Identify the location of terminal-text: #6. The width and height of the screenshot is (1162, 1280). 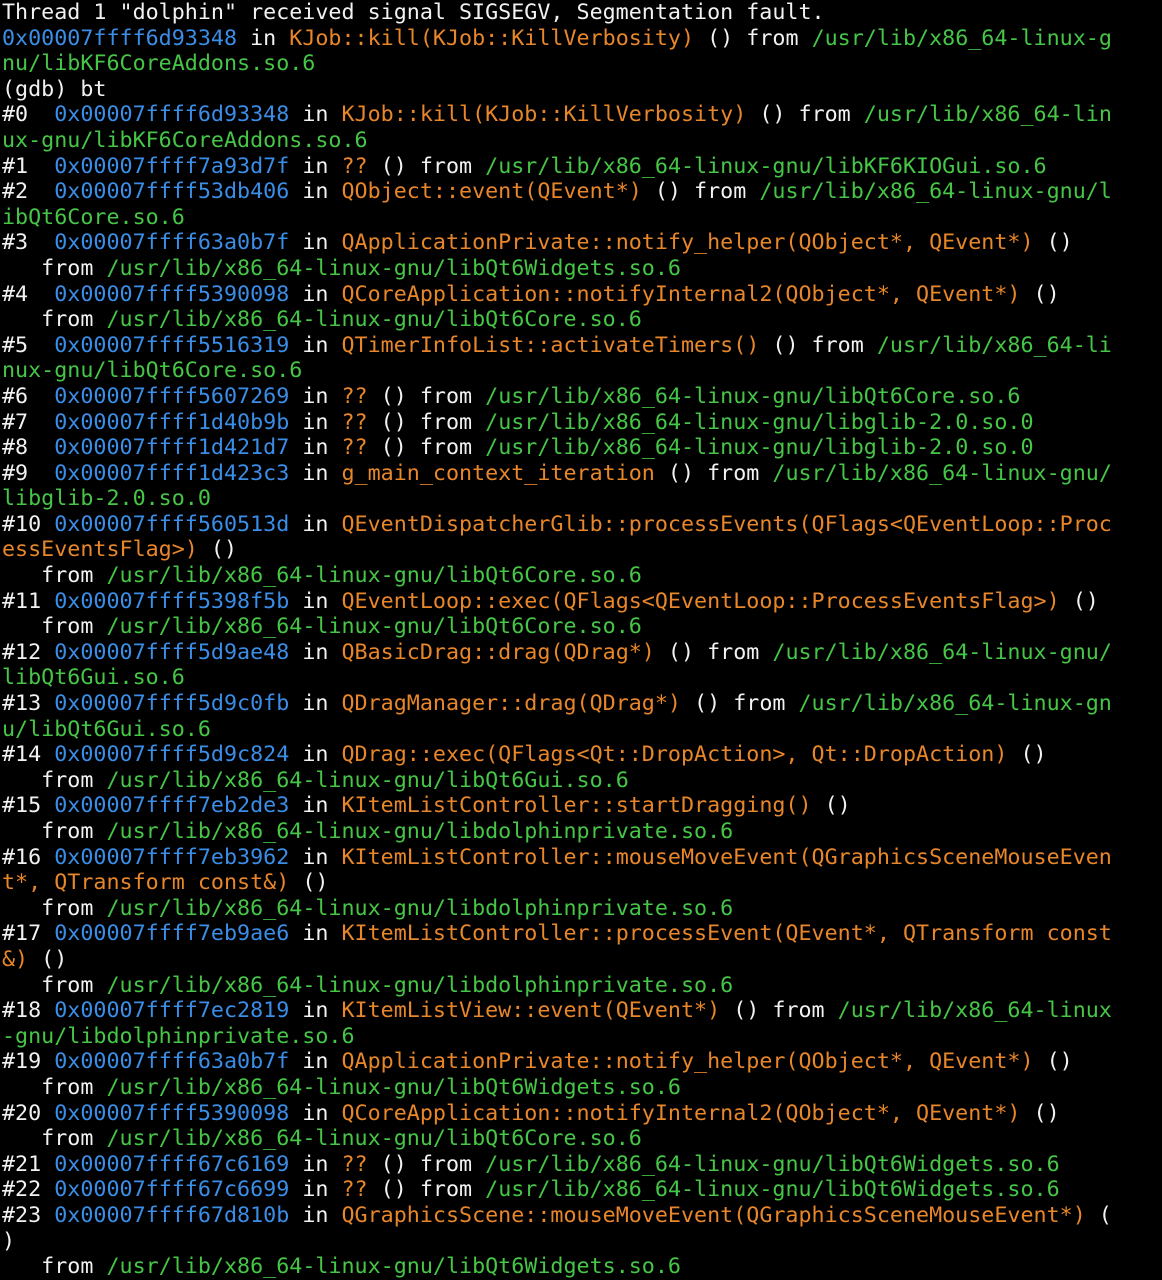
(28, 396).